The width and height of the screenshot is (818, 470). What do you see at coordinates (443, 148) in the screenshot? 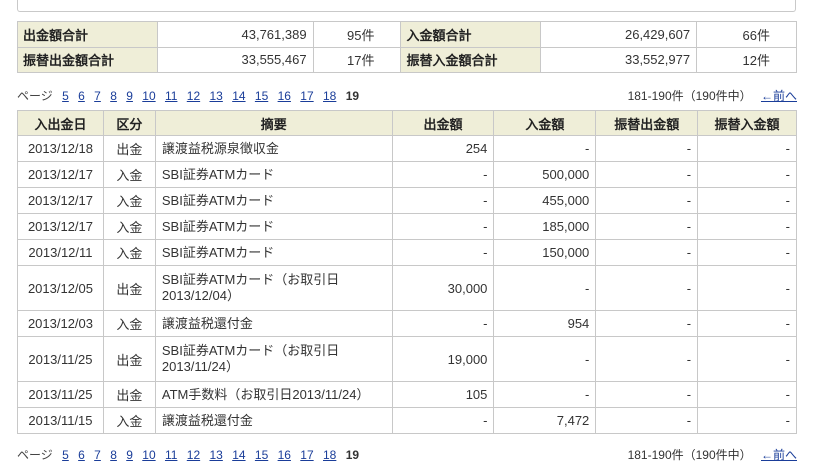
I see `cell-withdrawal: 254` at bounding box center [443, 148].